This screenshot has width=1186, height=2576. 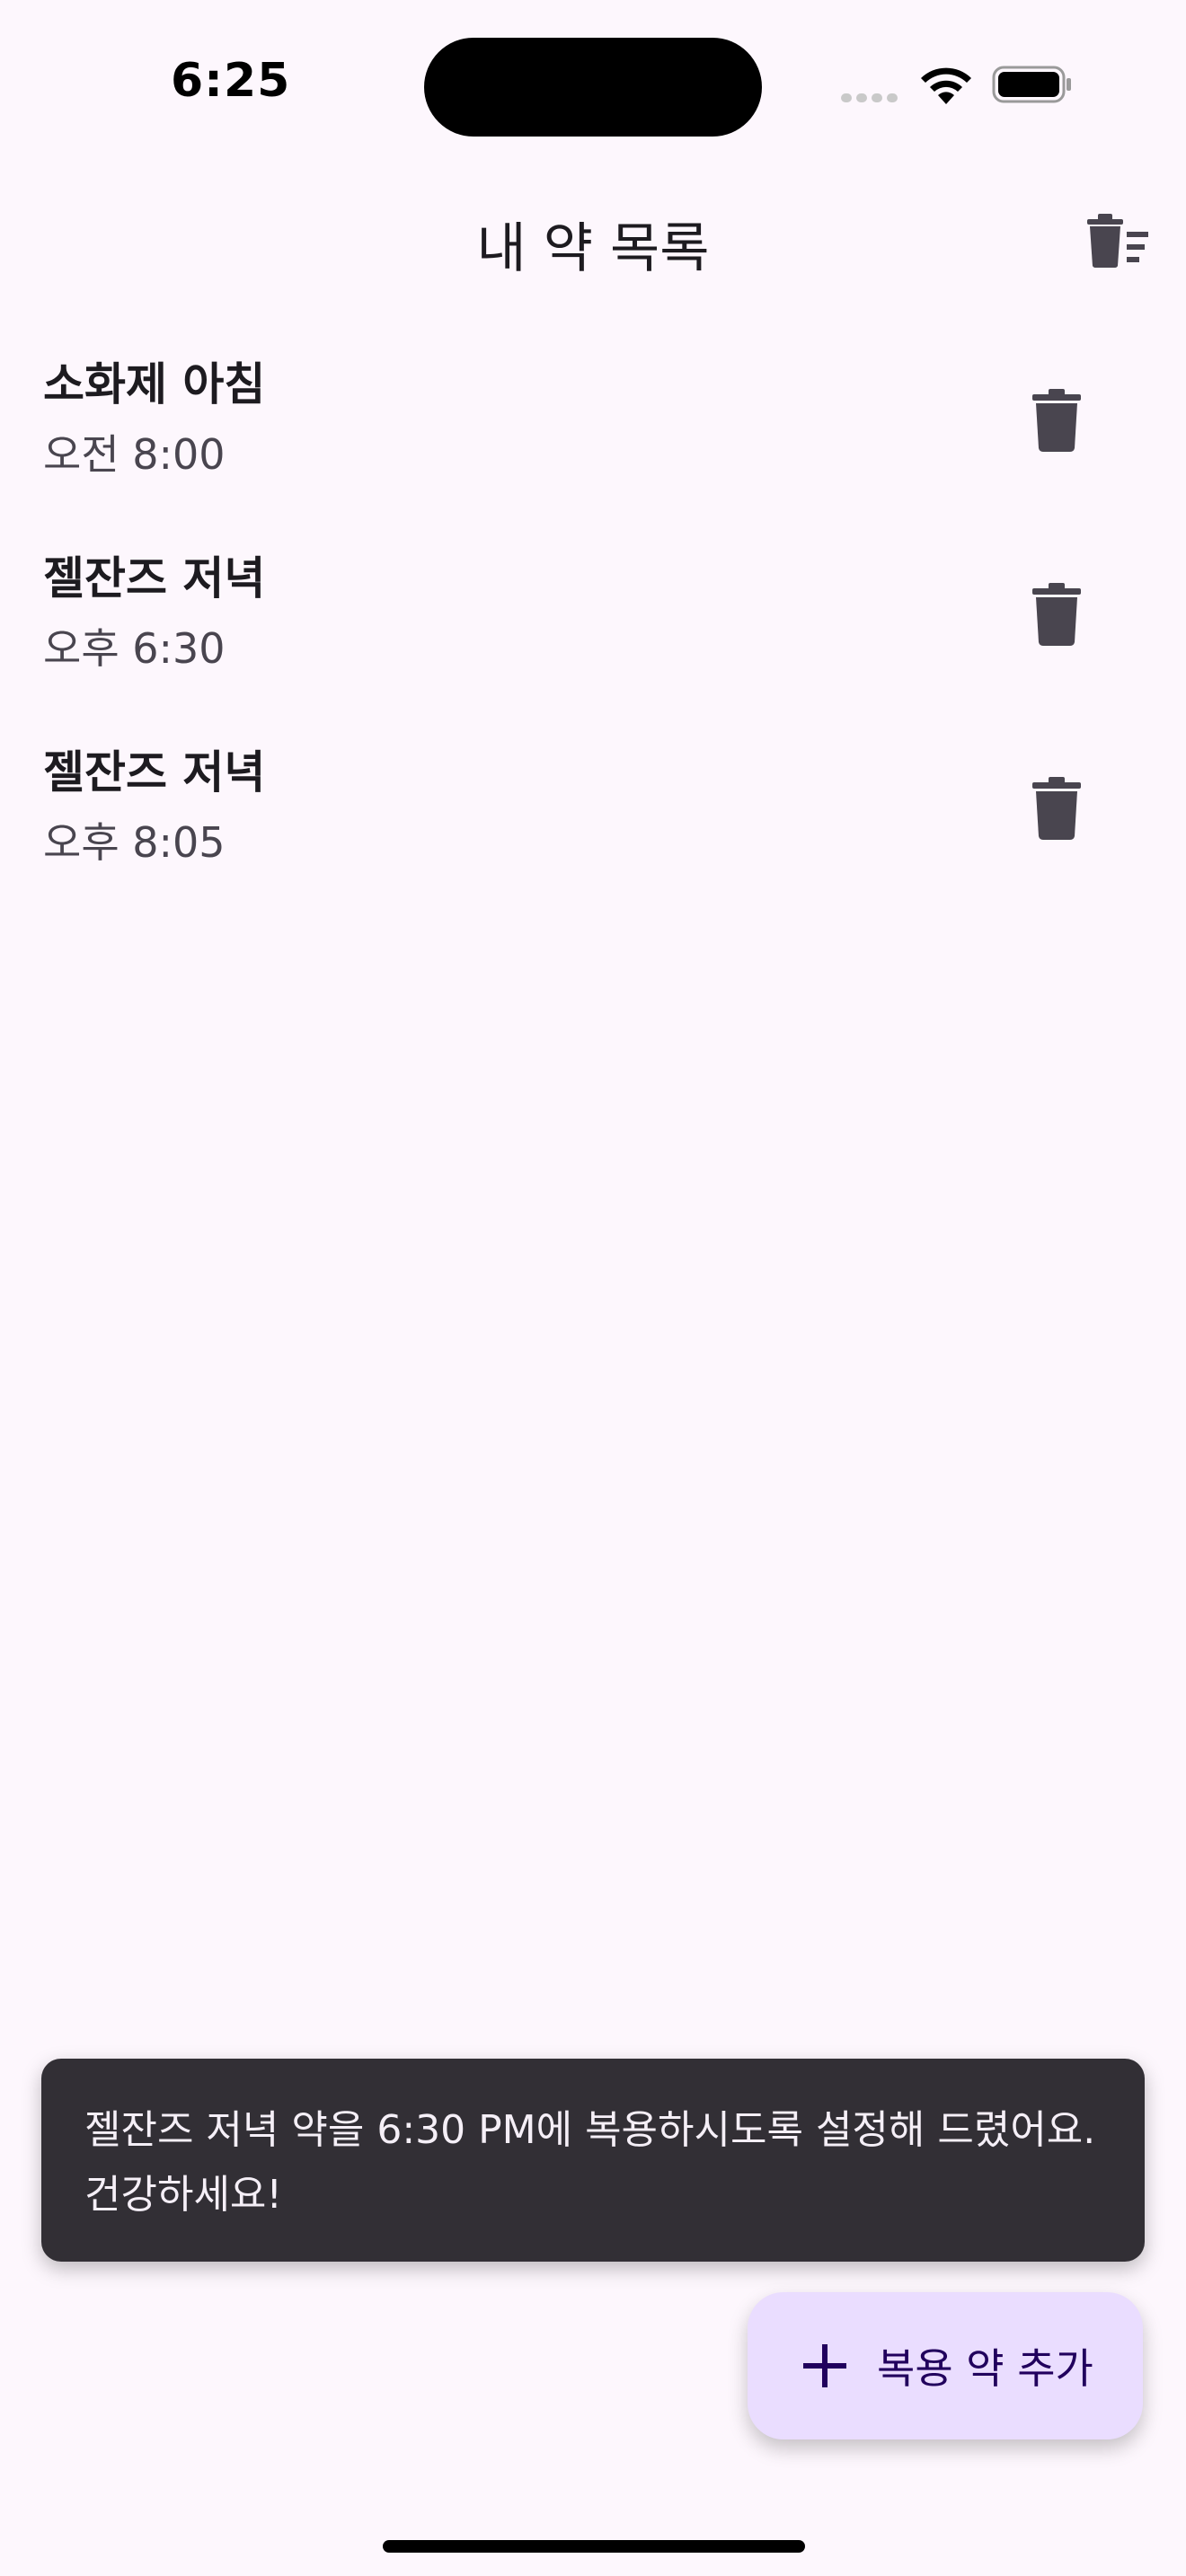 What do you see at coordinates (593, 248) in the screenshot?
I see `page-title: 내 약 목록` at bounding box center [593, 248].